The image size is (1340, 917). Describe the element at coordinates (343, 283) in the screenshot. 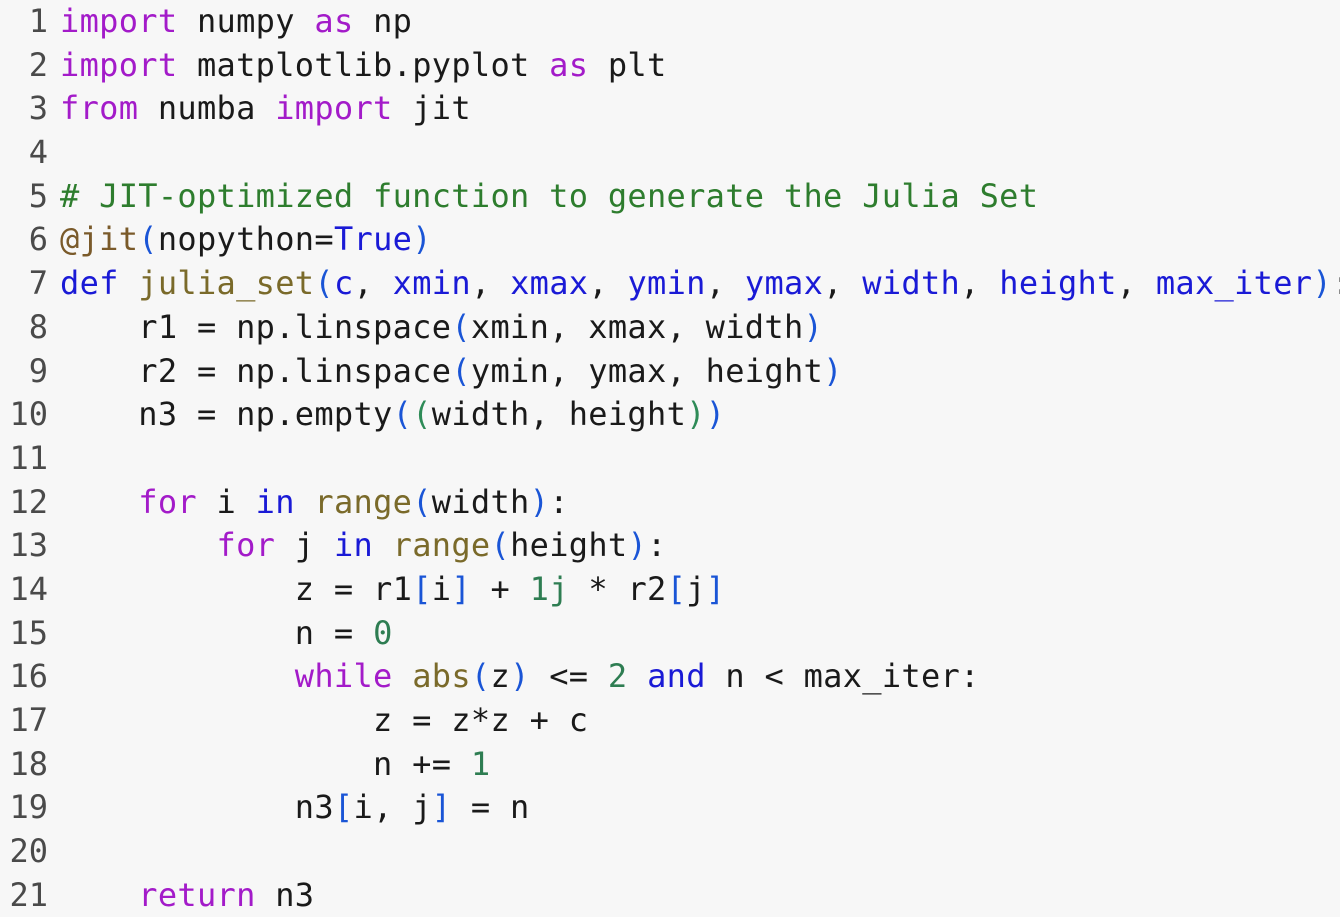

I see `code-token: c` at that location.